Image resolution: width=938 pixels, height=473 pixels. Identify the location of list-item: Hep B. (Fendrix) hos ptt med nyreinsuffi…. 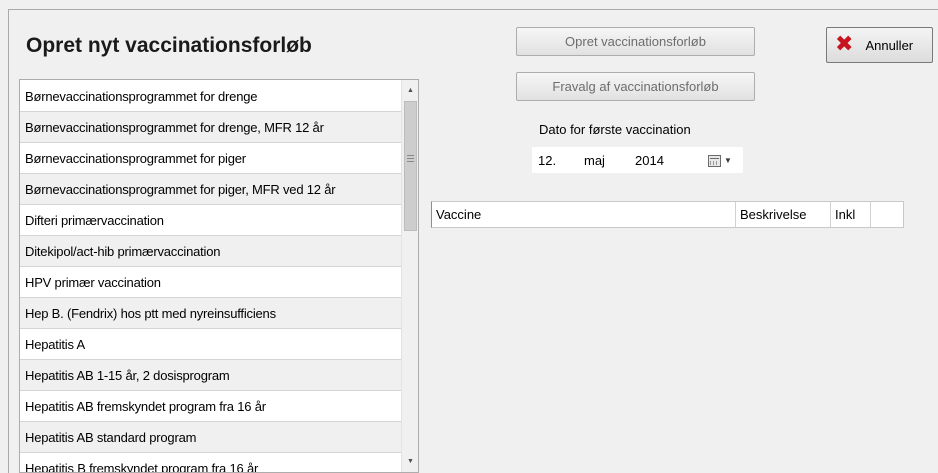
(210, 313).